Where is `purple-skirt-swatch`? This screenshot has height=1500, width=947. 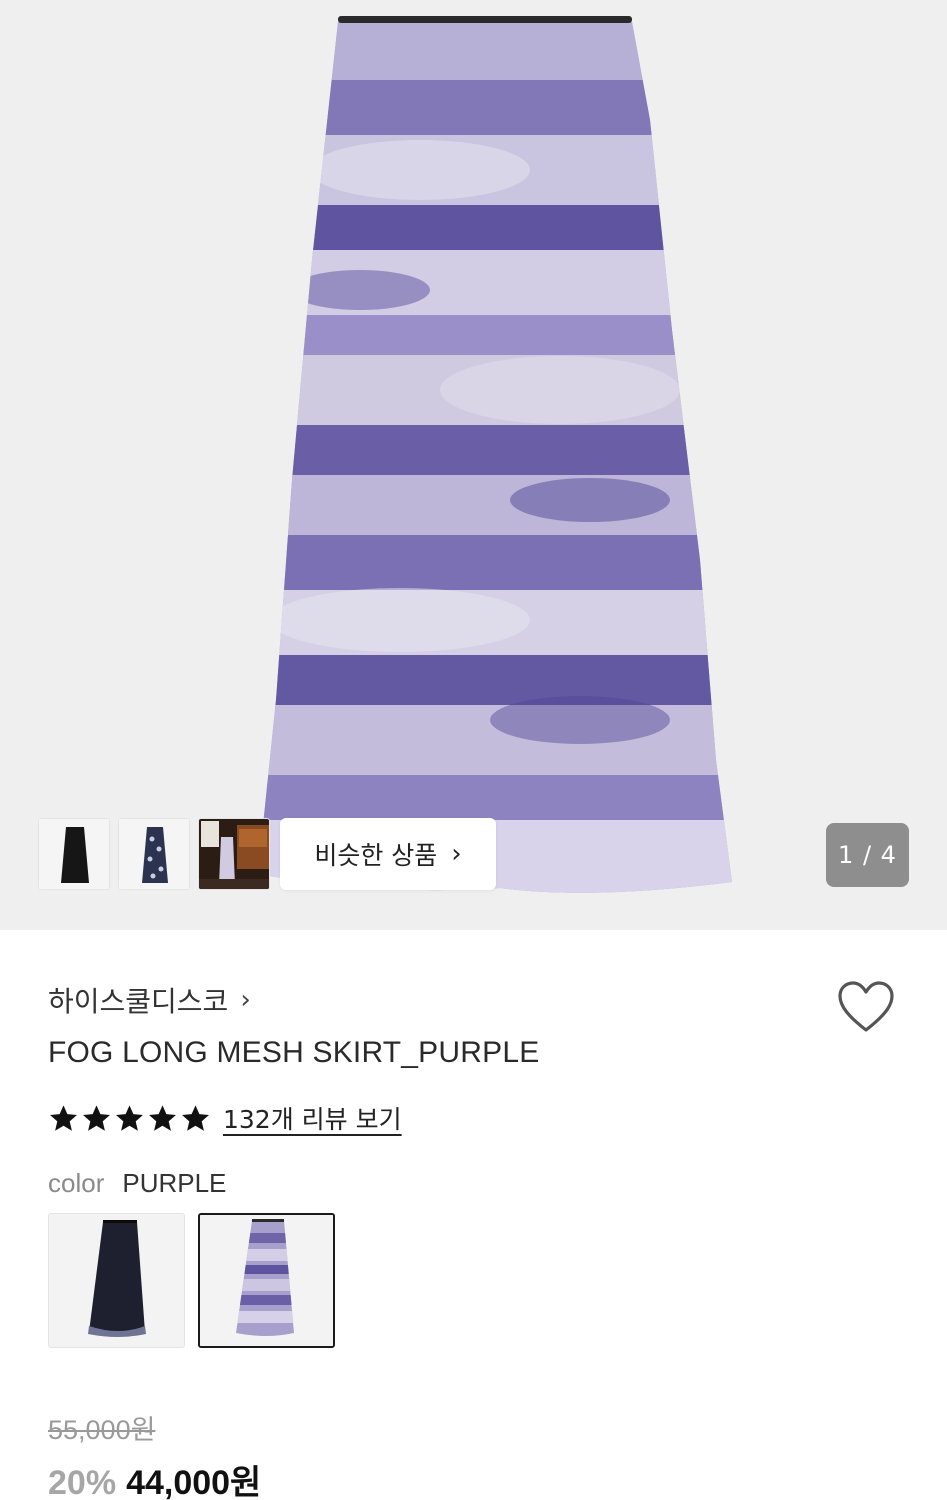 purple-skirt-swatch is located at coordinates (266, 1280).